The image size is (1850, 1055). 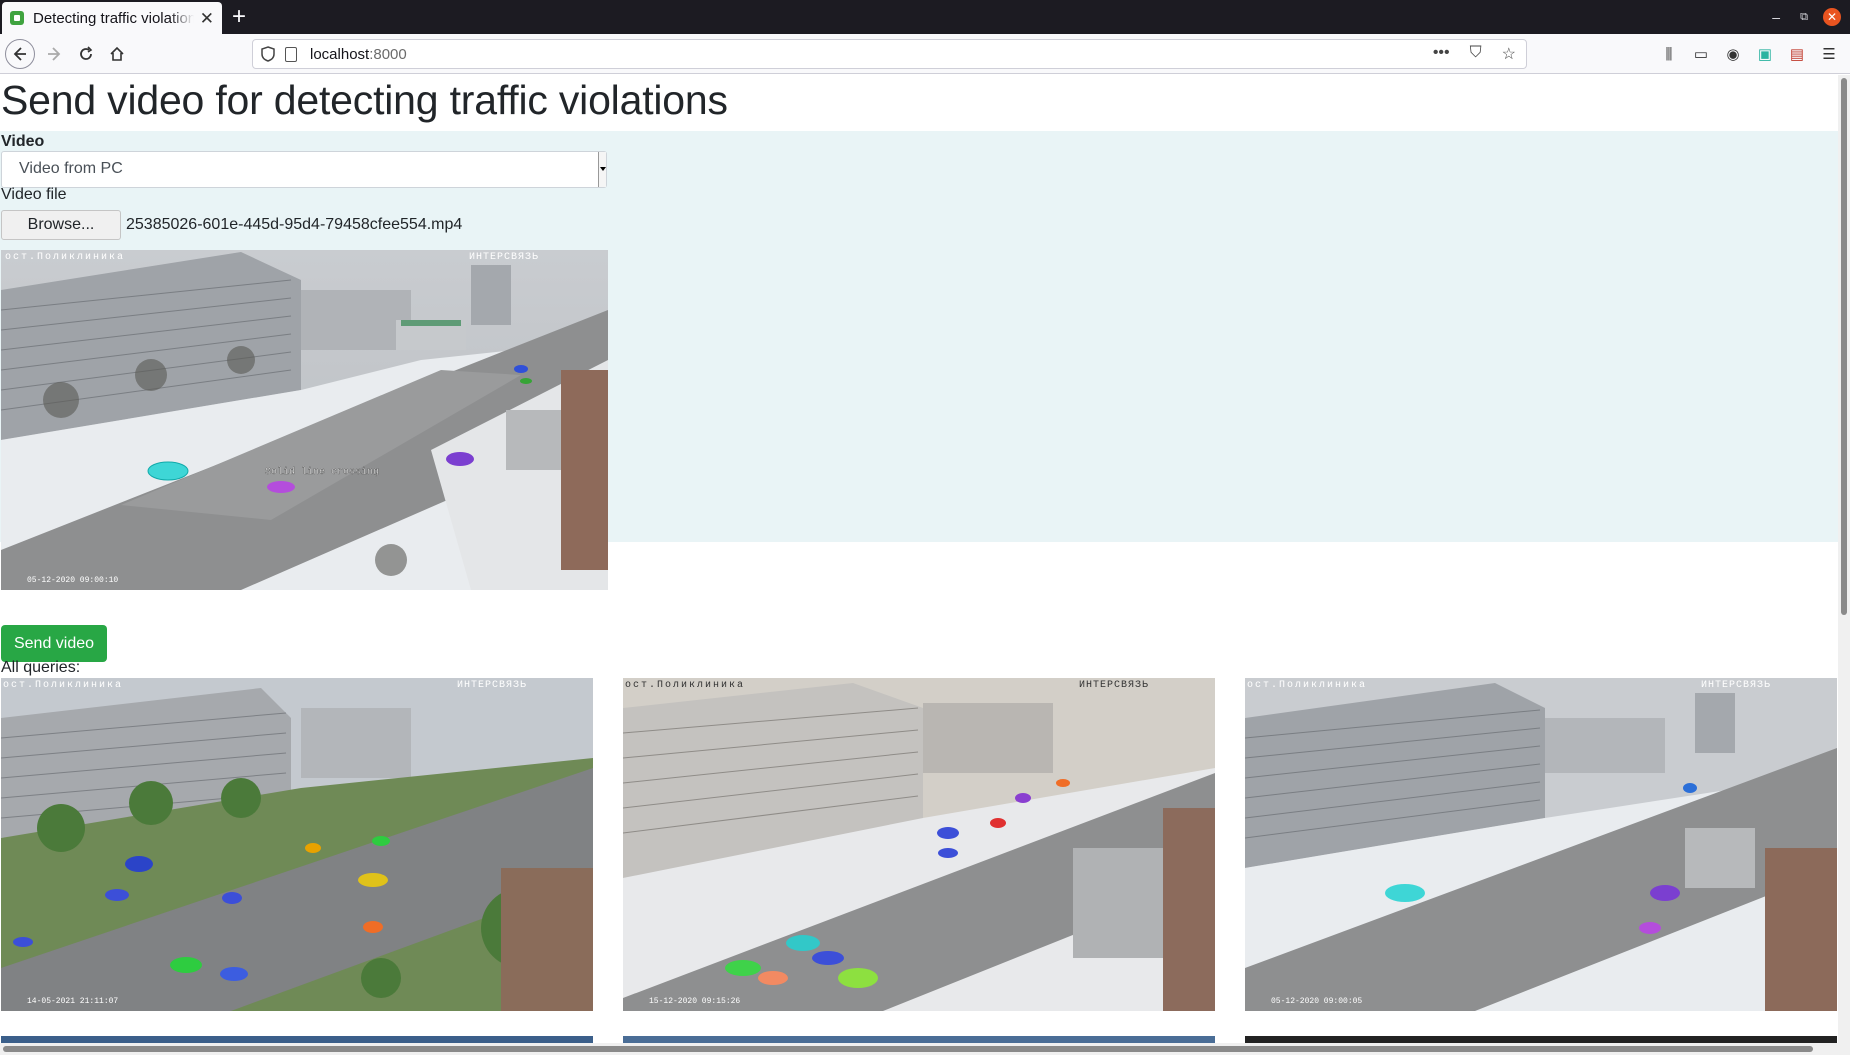 What do you see at coordinates (1804, 17) in the screenshot?
I see `restore-icon: ⧉` at bounding box center [1804, 17].